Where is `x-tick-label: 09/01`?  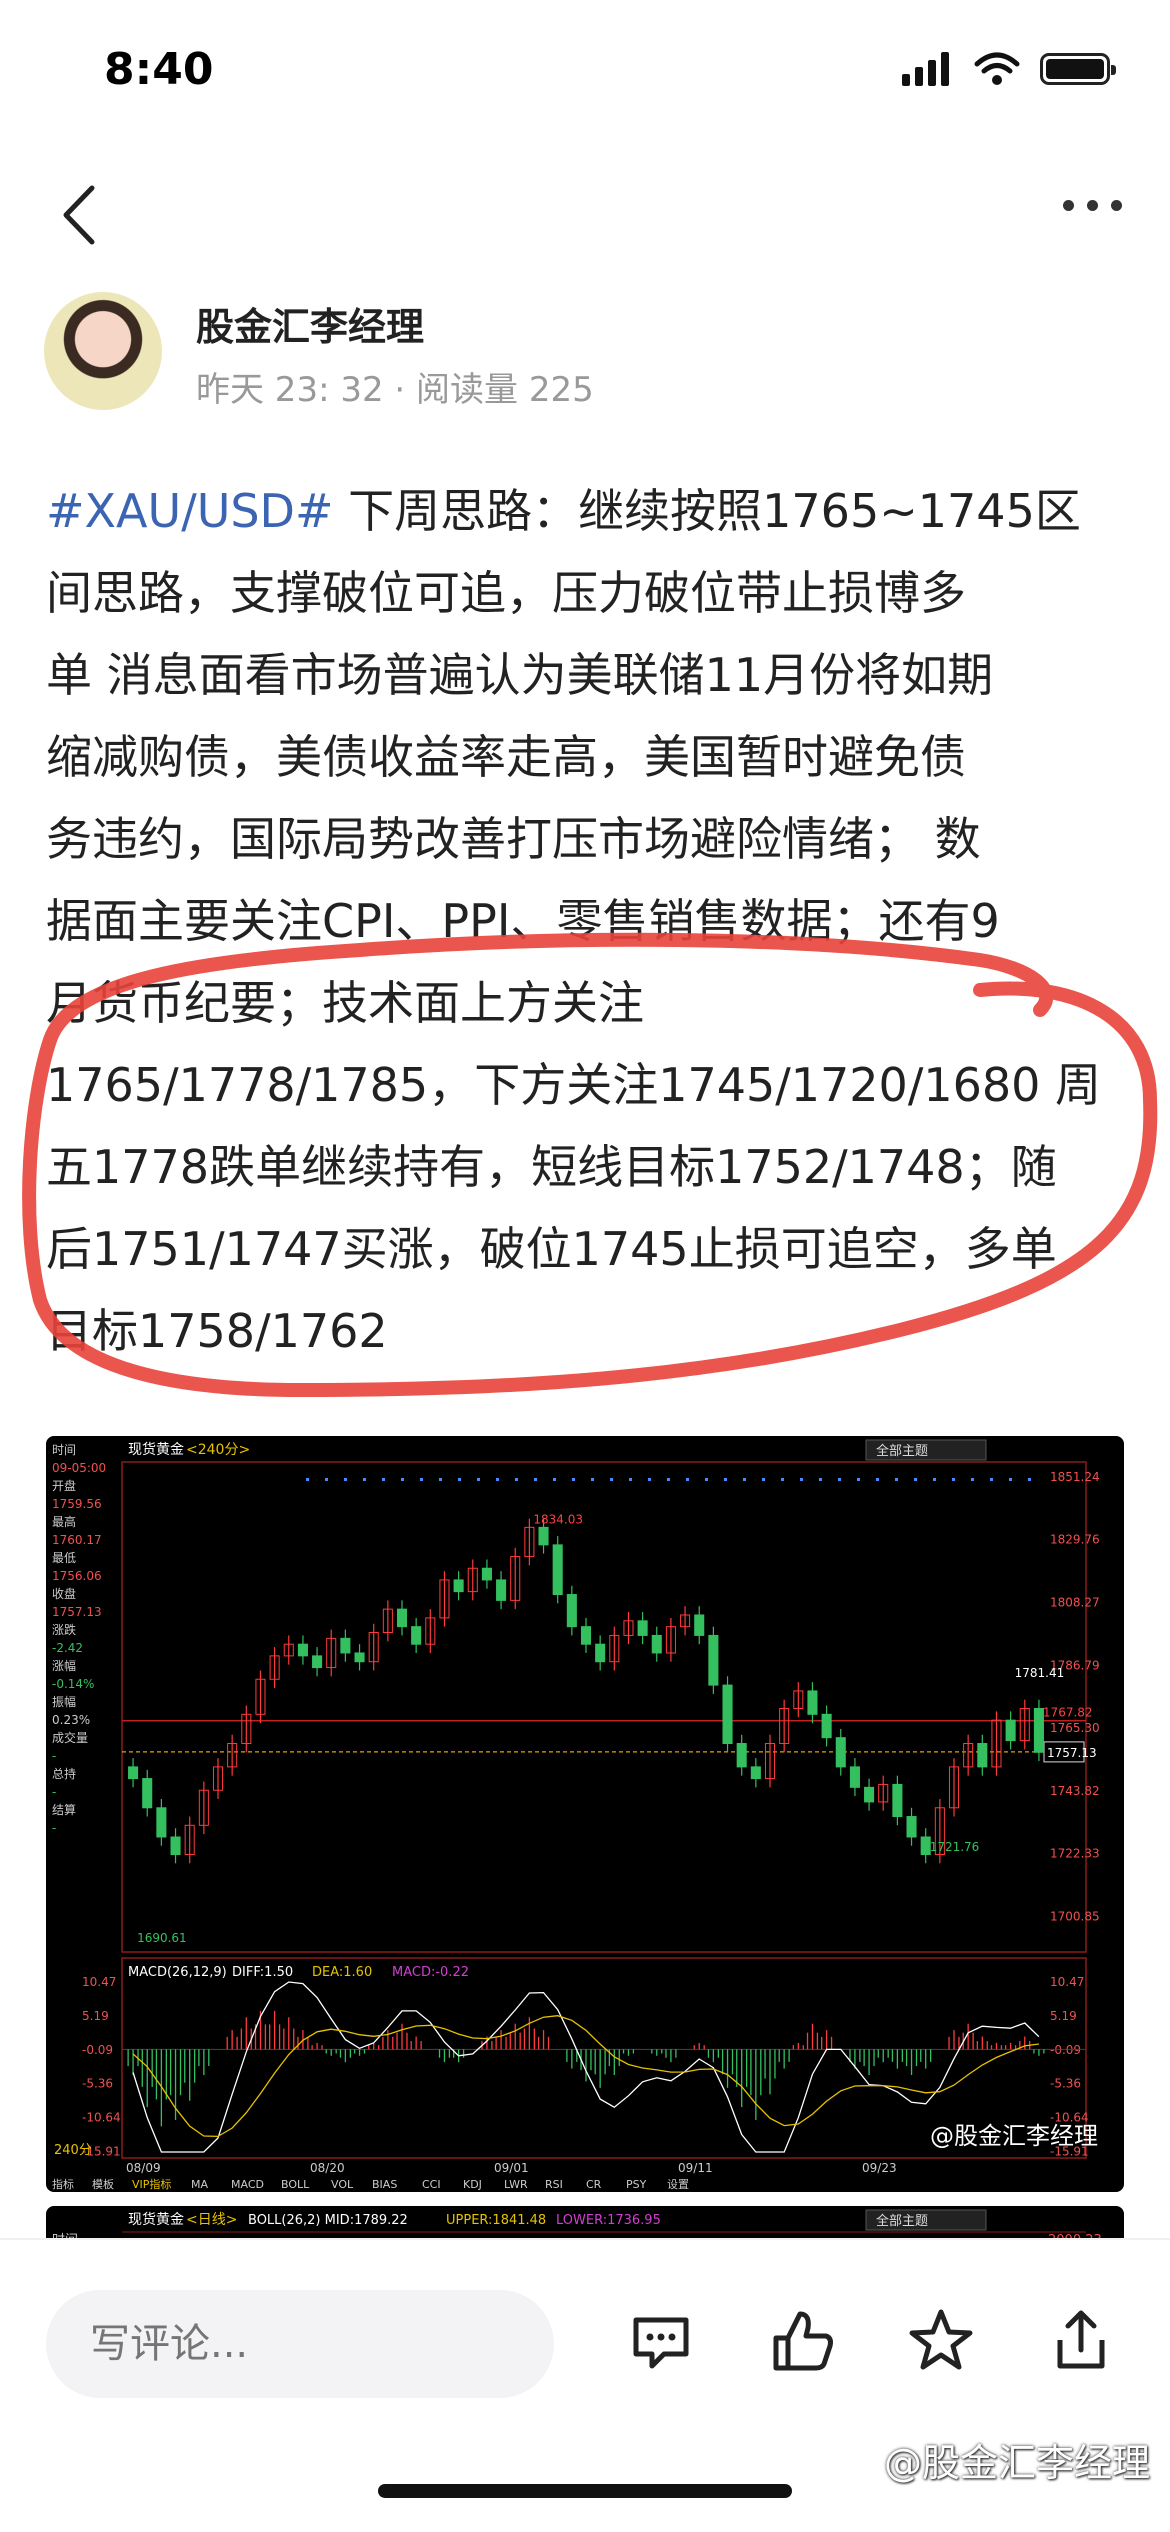 x-tick-label: 09/01 is located at coordinates (511, 2168).